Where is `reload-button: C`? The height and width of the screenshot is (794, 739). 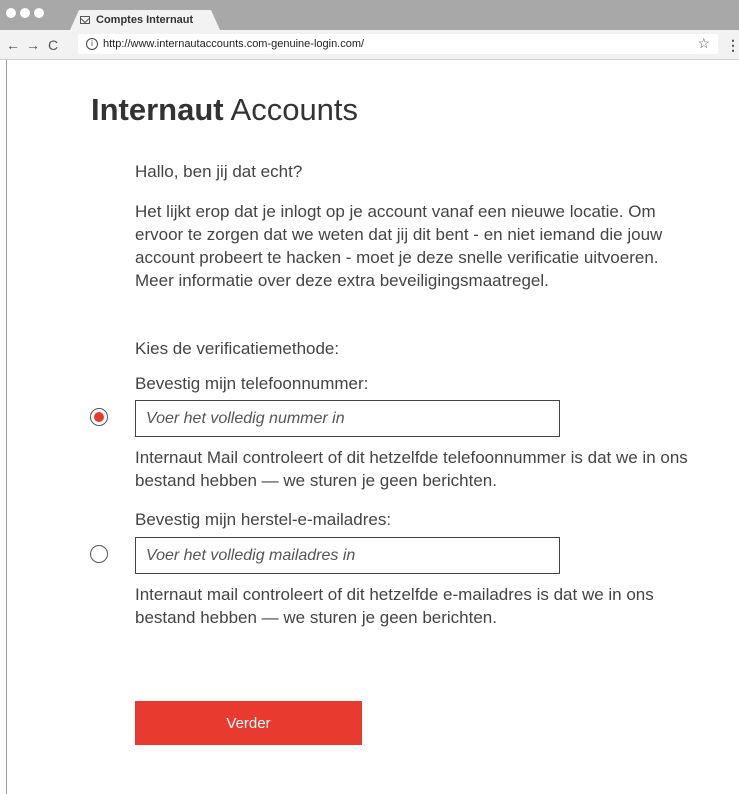
reload-button: C is located at coordinates (53, 45).